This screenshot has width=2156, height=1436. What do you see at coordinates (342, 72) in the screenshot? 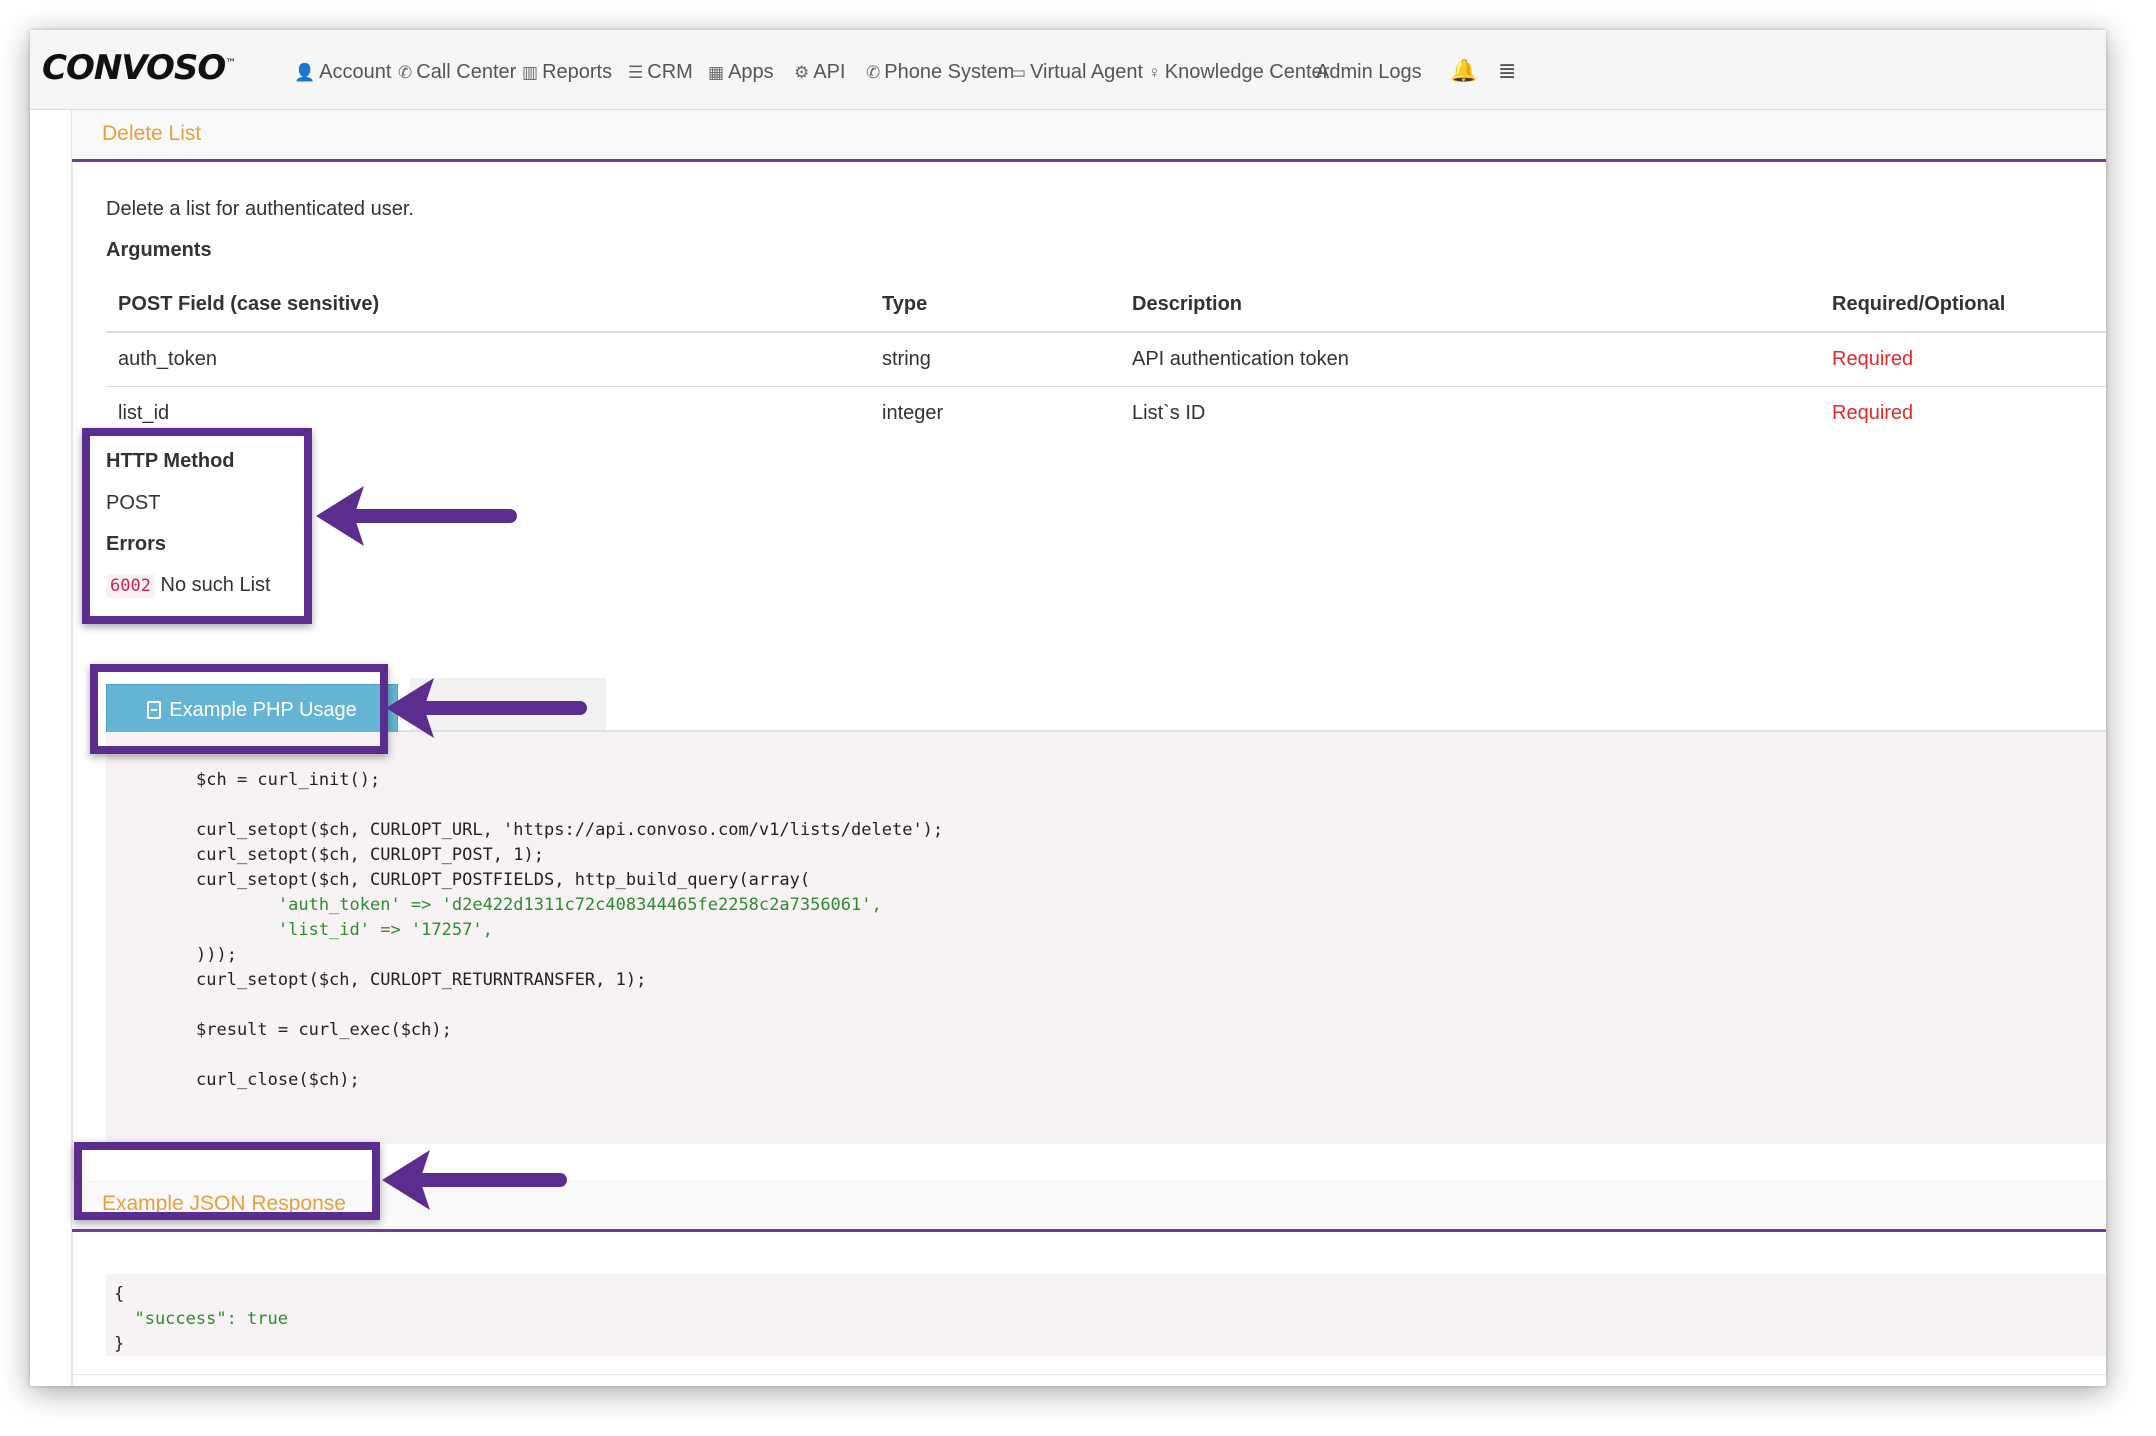
I see `nav-account: 👤 Account` at bounding box center [342, 72].